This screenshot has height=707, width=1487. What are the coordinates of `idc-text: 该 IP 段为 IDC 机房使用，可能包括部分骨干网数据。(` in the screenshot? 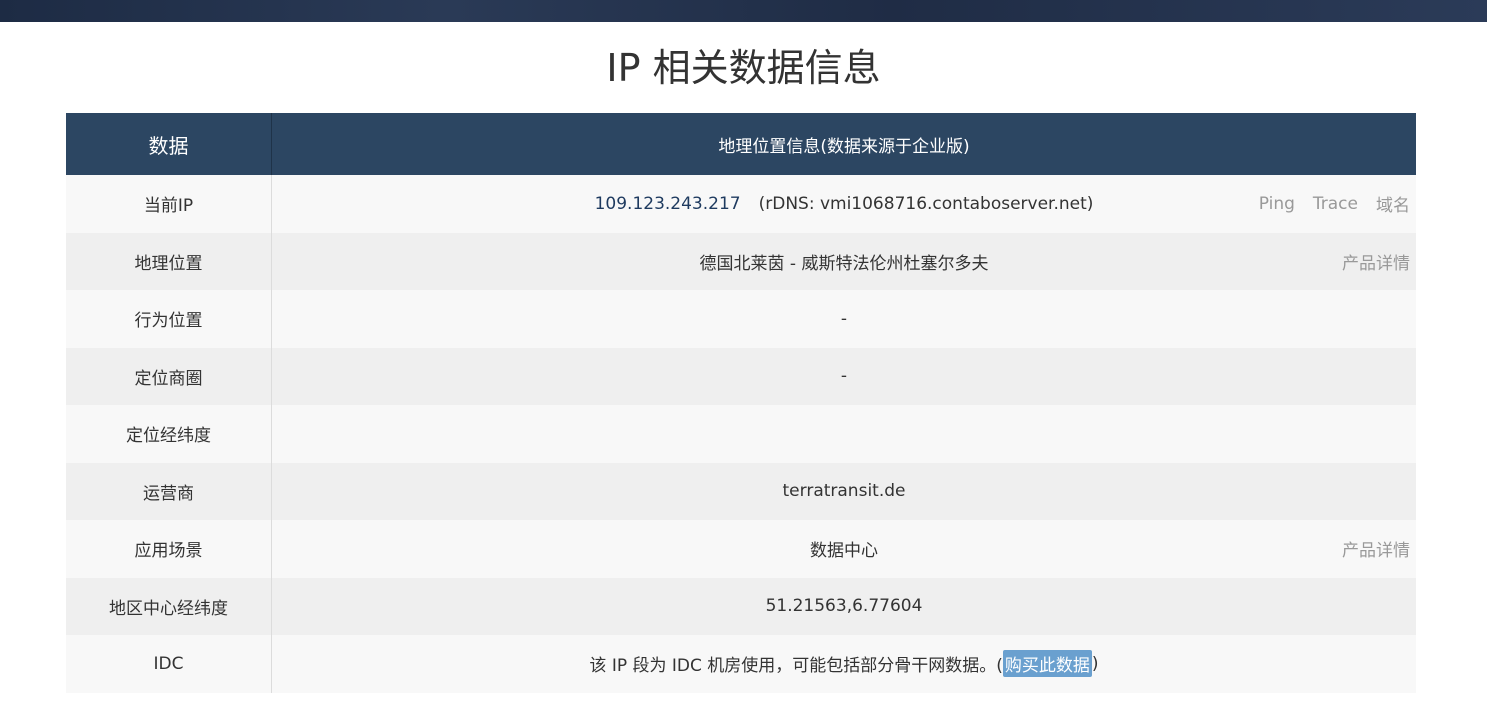 It's located at (796, 666).